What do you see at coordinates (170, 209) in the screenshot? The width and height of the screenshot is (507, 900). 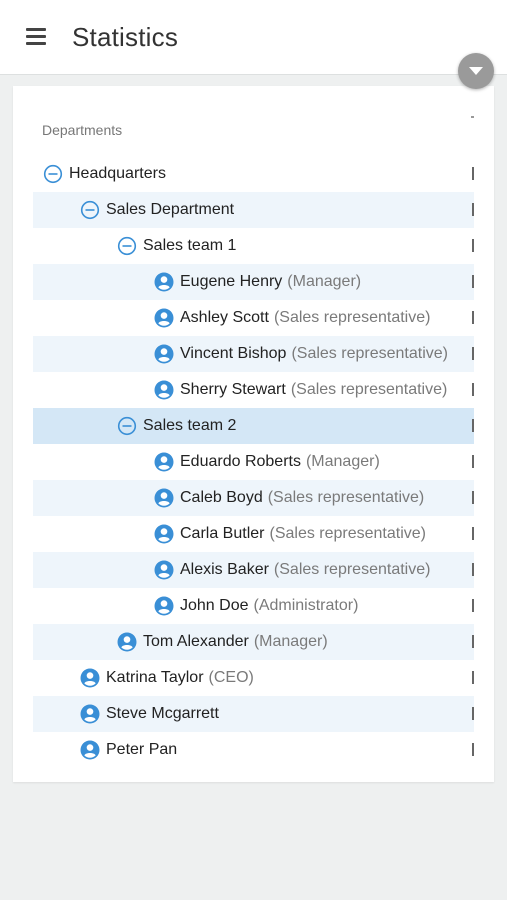 I see `row-name: Sales Department` at bounding box center [170, 209].